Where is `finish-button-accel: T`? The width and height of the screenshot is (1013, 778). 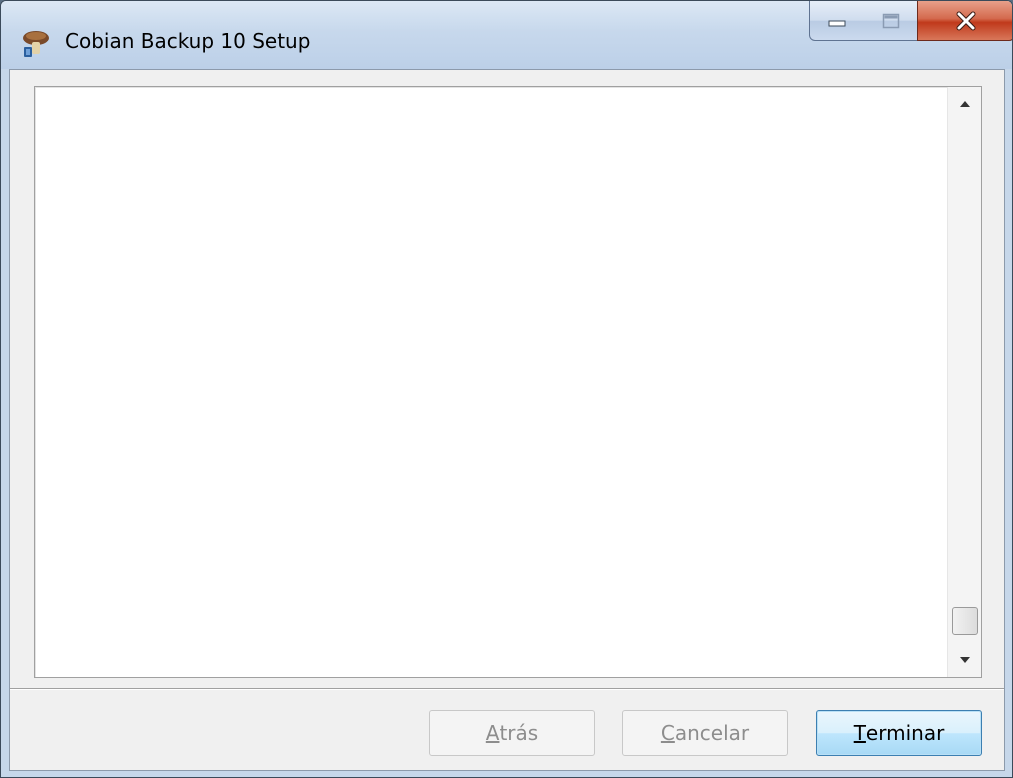 finish-button-accel: T is located at coordinates (859, 733).